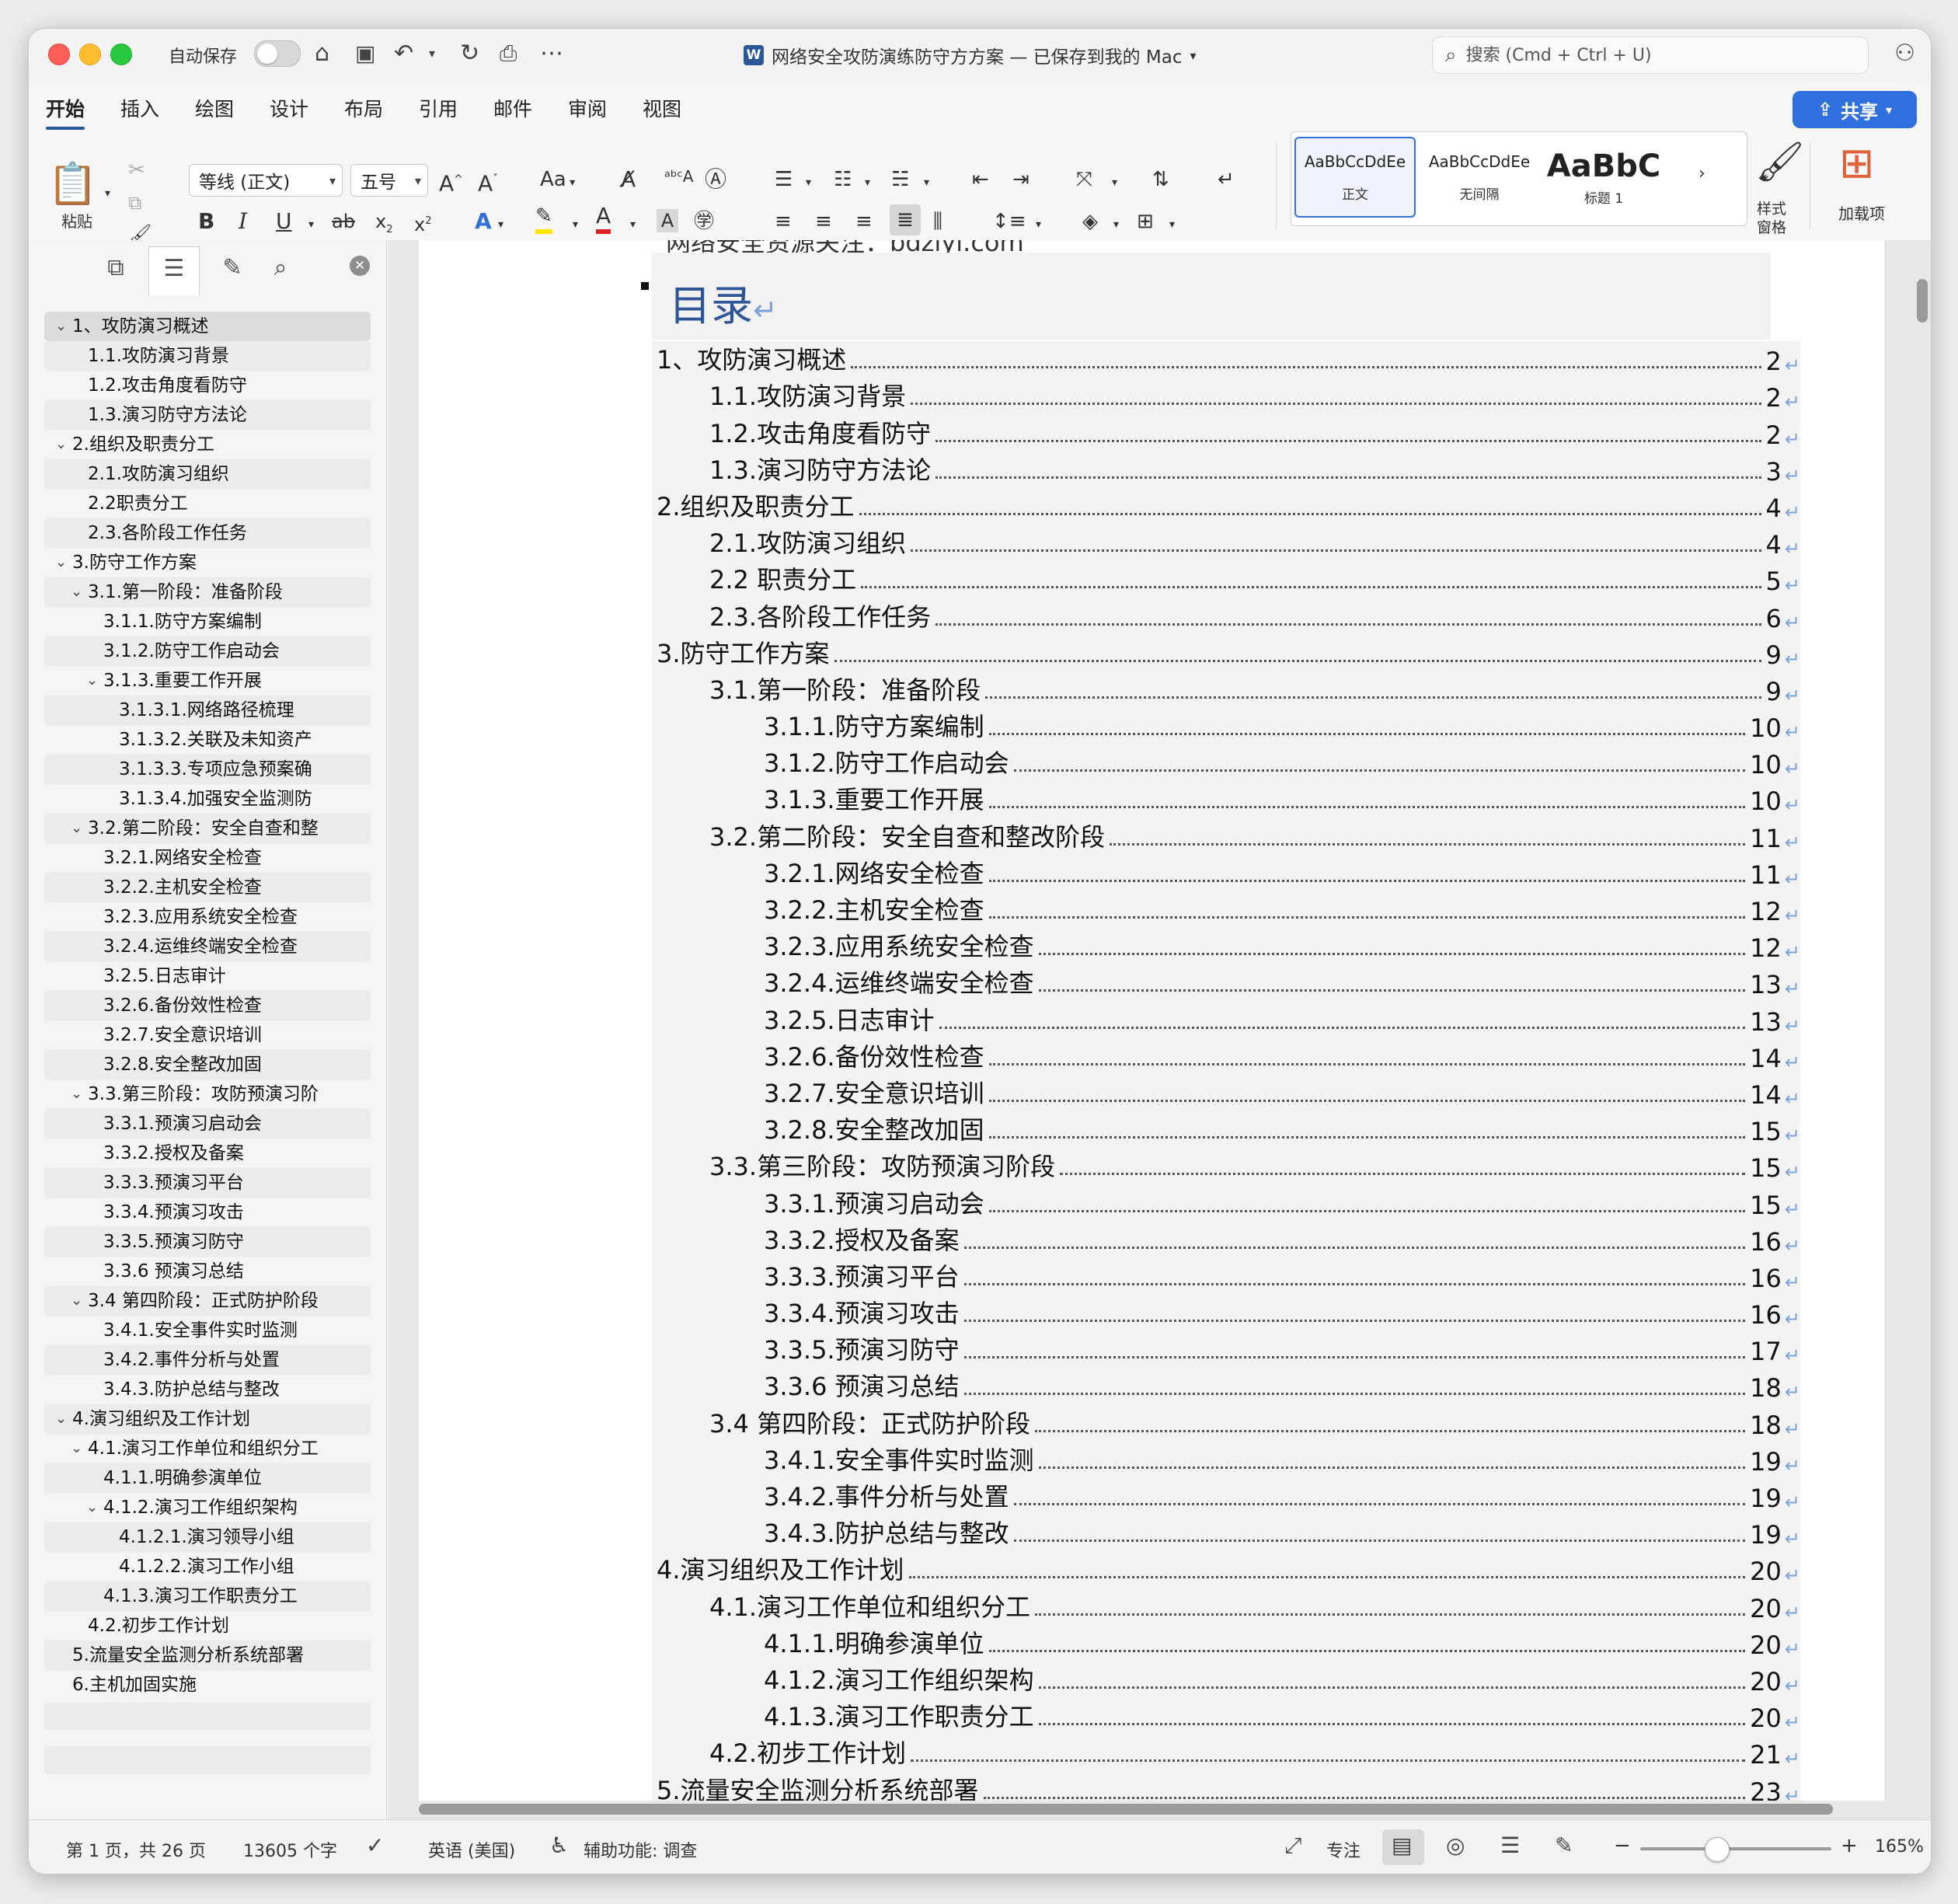  What do you see at coordinates (207, 621) in the screenshot?
I see `nav-heading-item: 3.1.1.防守方案编制` at bounding box center [207, 621].